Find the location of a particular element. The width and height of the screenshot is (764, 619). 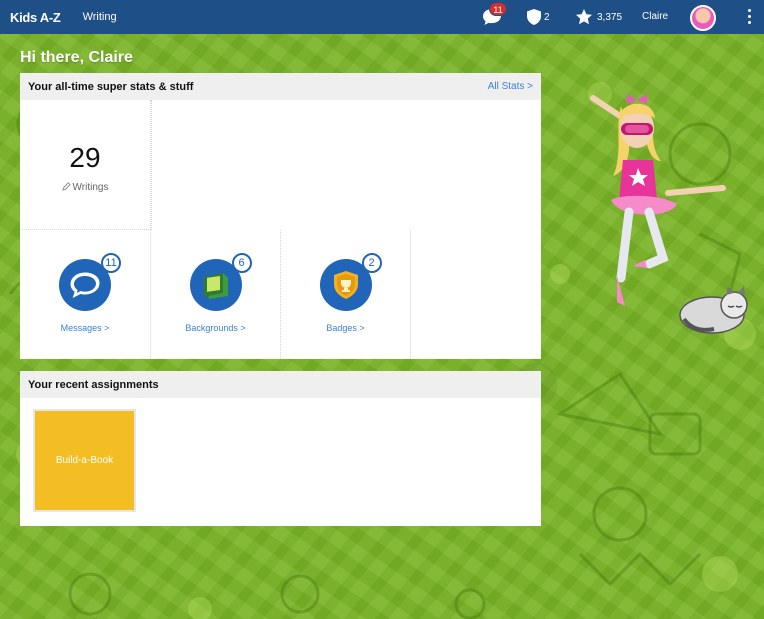

shield-icon is located at coordinates (534, 17).